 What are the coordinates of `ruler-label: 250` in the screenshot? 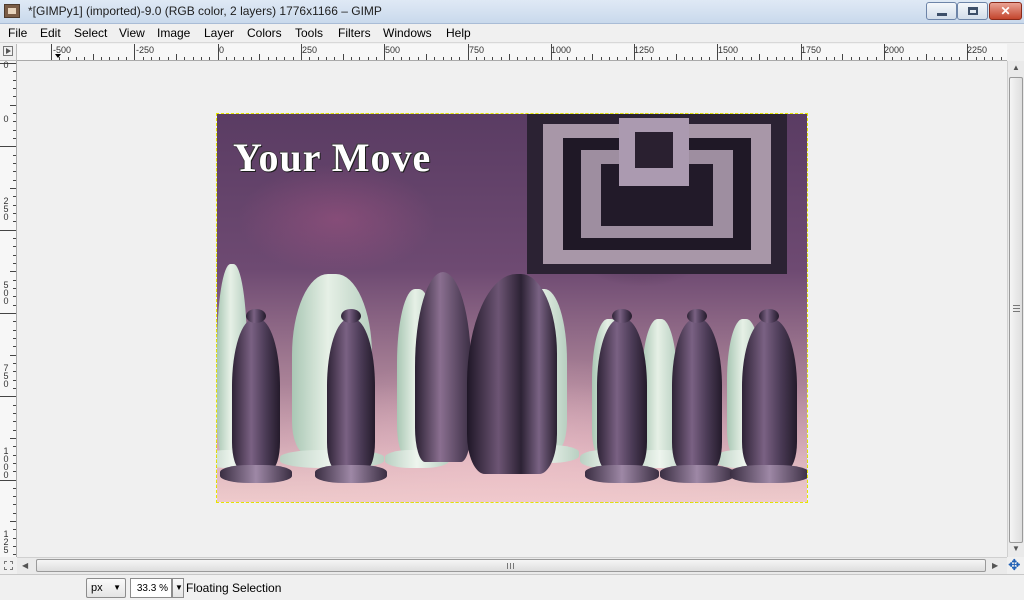 It's located at (310, 50).